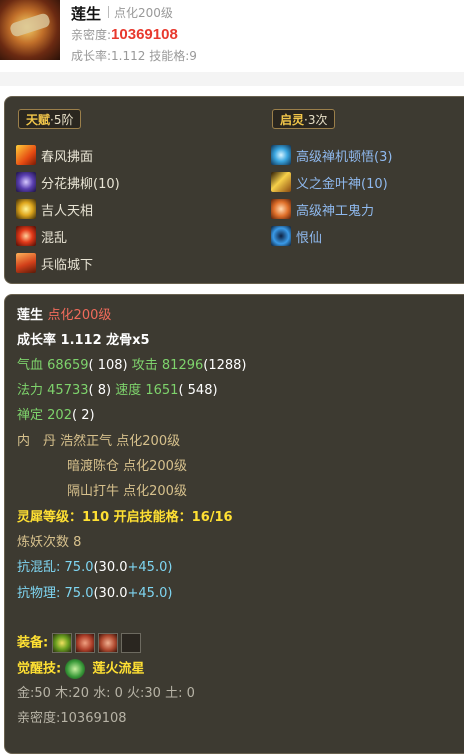 Image resolution: width=464 pixels, height=754 pixels. I want to click on lotus-fire-icon, so click(75, 669).